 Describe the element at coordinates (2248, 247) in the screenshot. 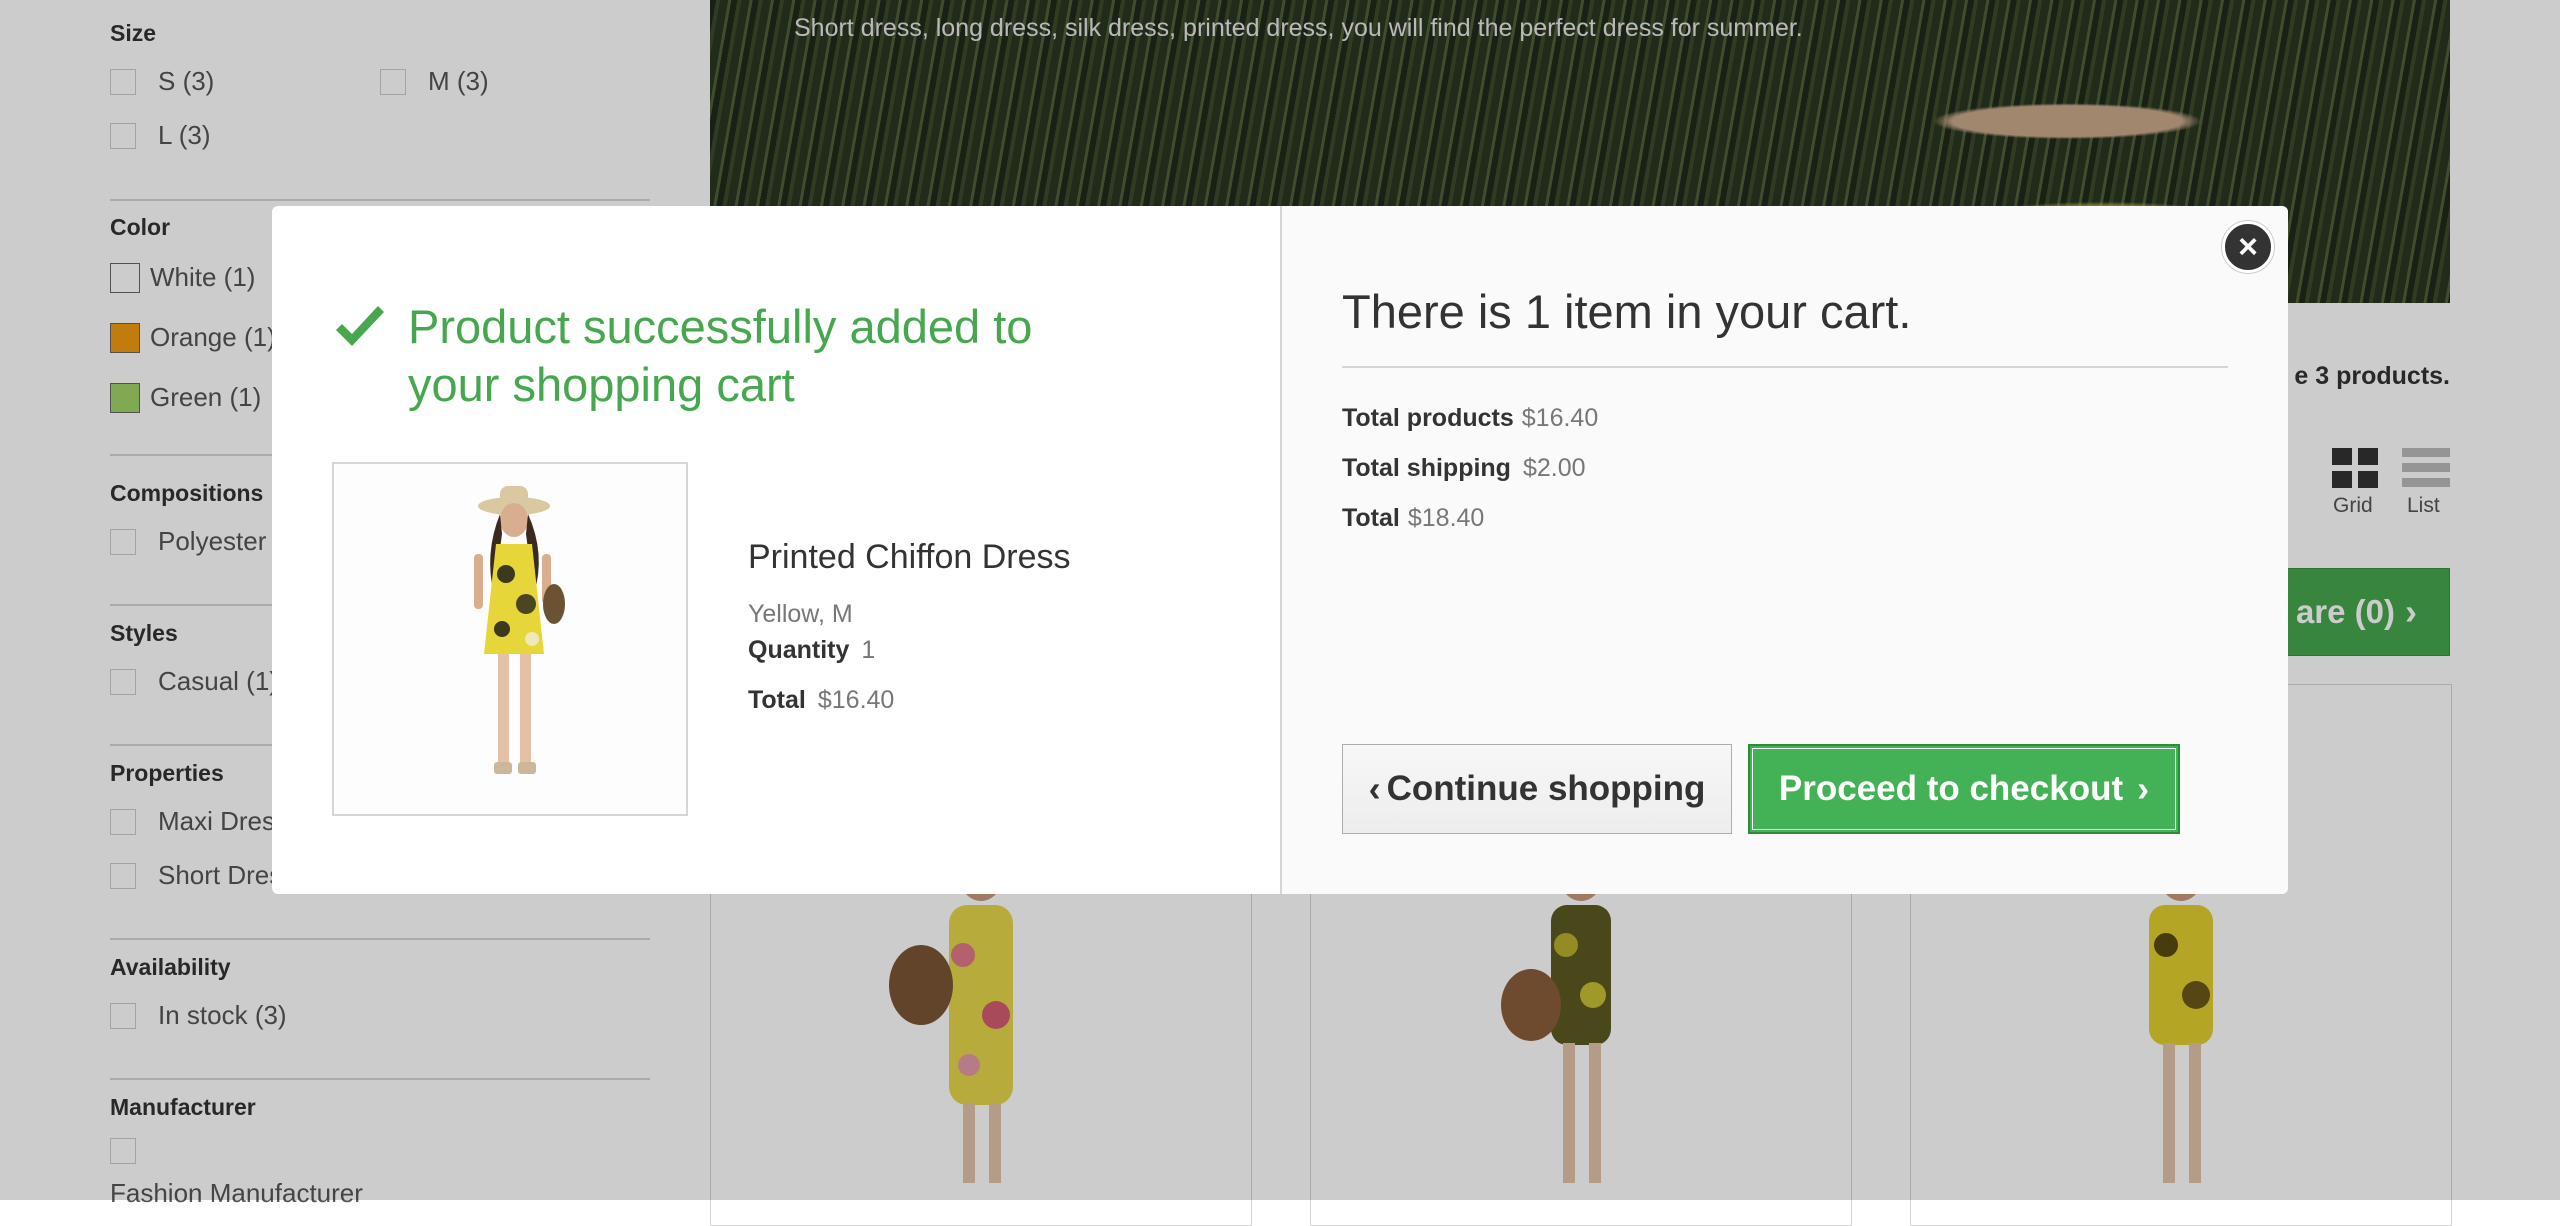

I see `close-icon: ×` at that location.